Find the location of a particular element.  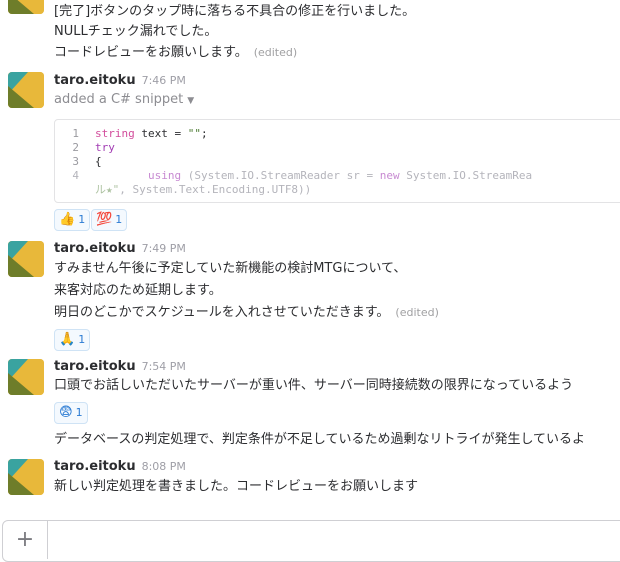

message-header: taro.eitoku 7:54 PM is located at coordinates (120, 368).